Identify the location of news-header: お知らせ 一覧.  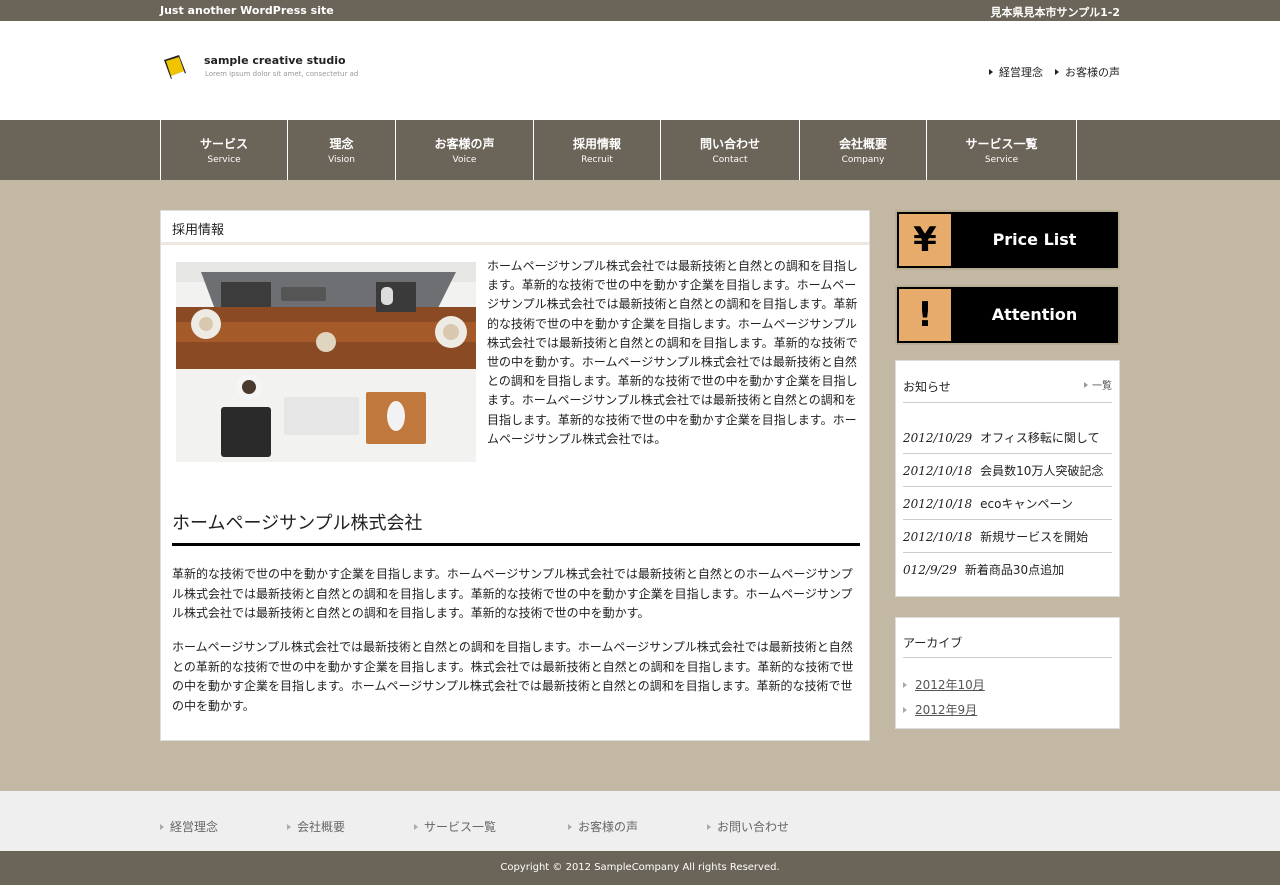
(1007, 390).